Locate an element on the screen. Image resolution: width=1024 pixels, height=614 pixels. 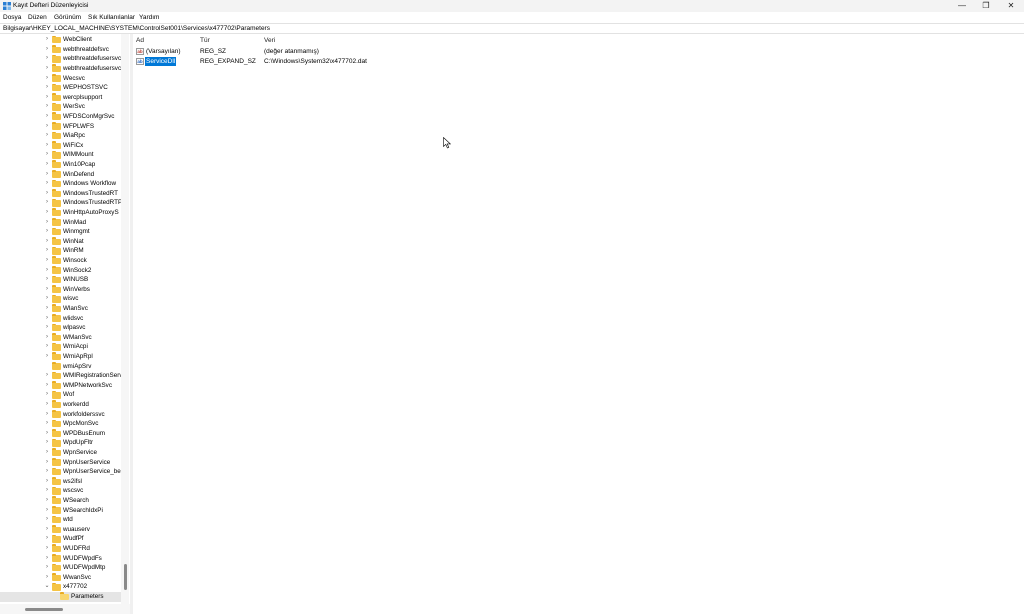
tree-item: › WpnService is located at coordinates (61, 453).